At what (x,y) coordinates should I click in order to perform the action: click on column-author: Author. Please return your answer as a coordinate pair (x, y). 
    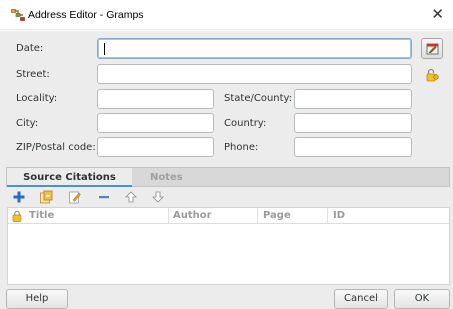
    Looking at the image, I should click on (192, 215).